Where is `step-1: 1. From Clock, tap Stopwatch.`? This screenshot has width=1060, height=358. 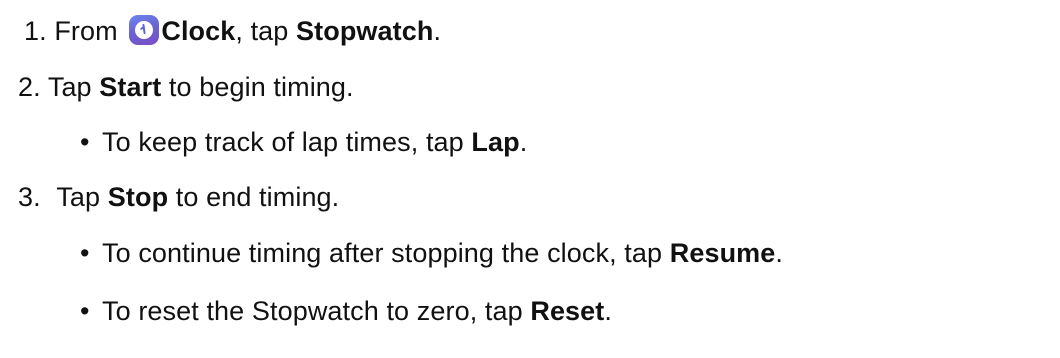 step-1: 1. From Clock, tap Stopwatch. is located at coordinates (232, 31).